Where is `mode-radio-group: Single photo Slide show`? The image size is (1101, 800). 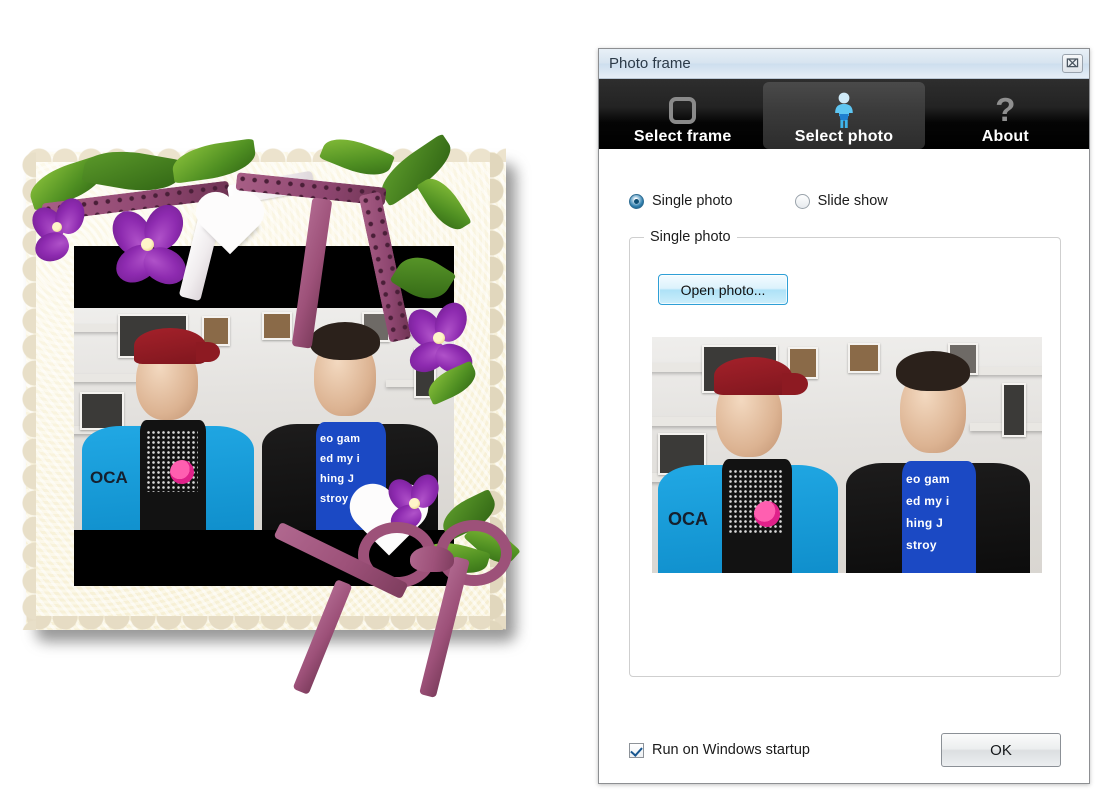
mode-radio-group: Single photo Slide show is located at coordinates (758, 201).